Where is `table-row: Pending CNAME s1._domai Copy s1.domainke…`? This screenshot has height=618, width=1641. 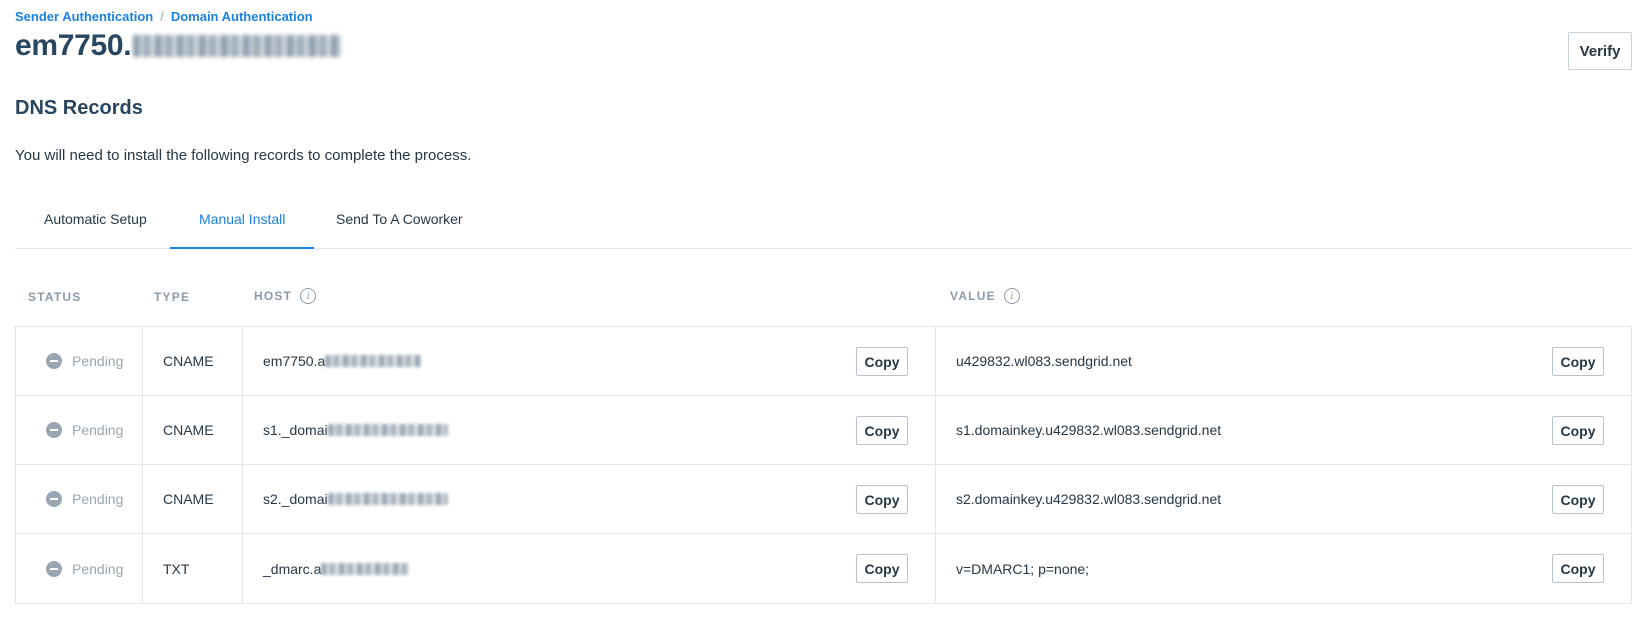 table-row: Pending CNAME s1._domai Copy s1.domainke… is located at coordinates (823, 430).